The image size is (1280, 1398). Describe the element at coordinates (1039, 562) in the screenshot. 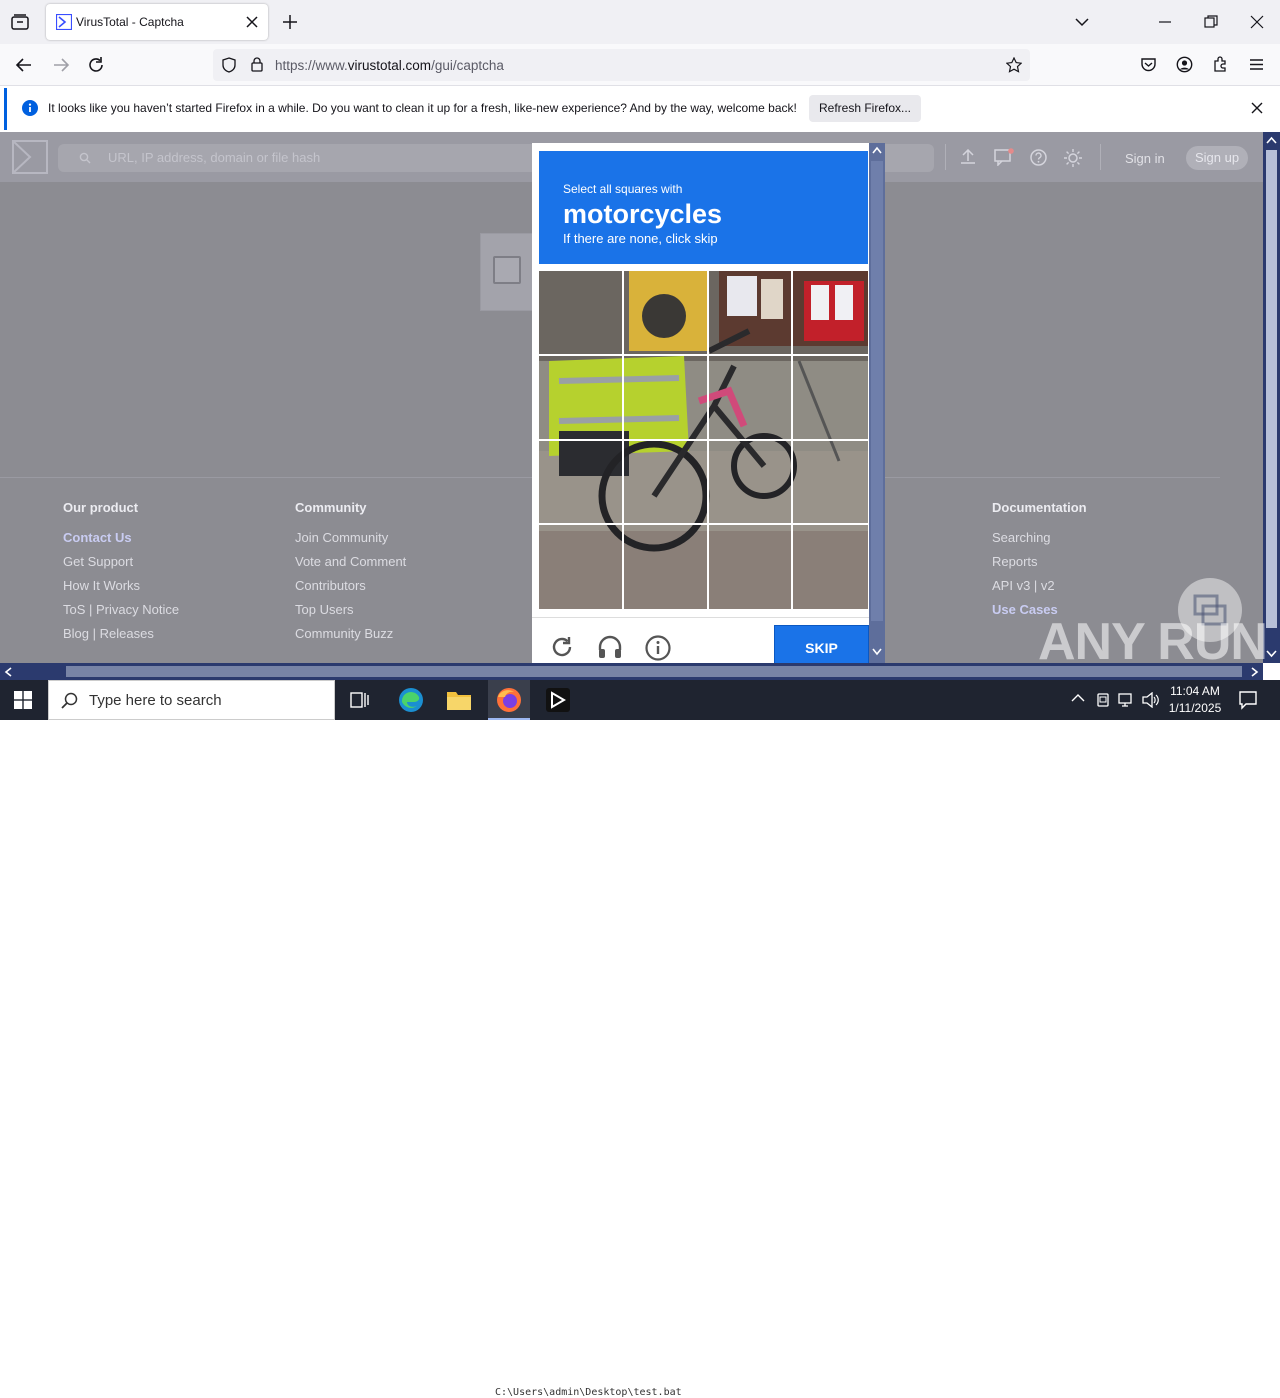

I see `footer-link: Reports` at that location.